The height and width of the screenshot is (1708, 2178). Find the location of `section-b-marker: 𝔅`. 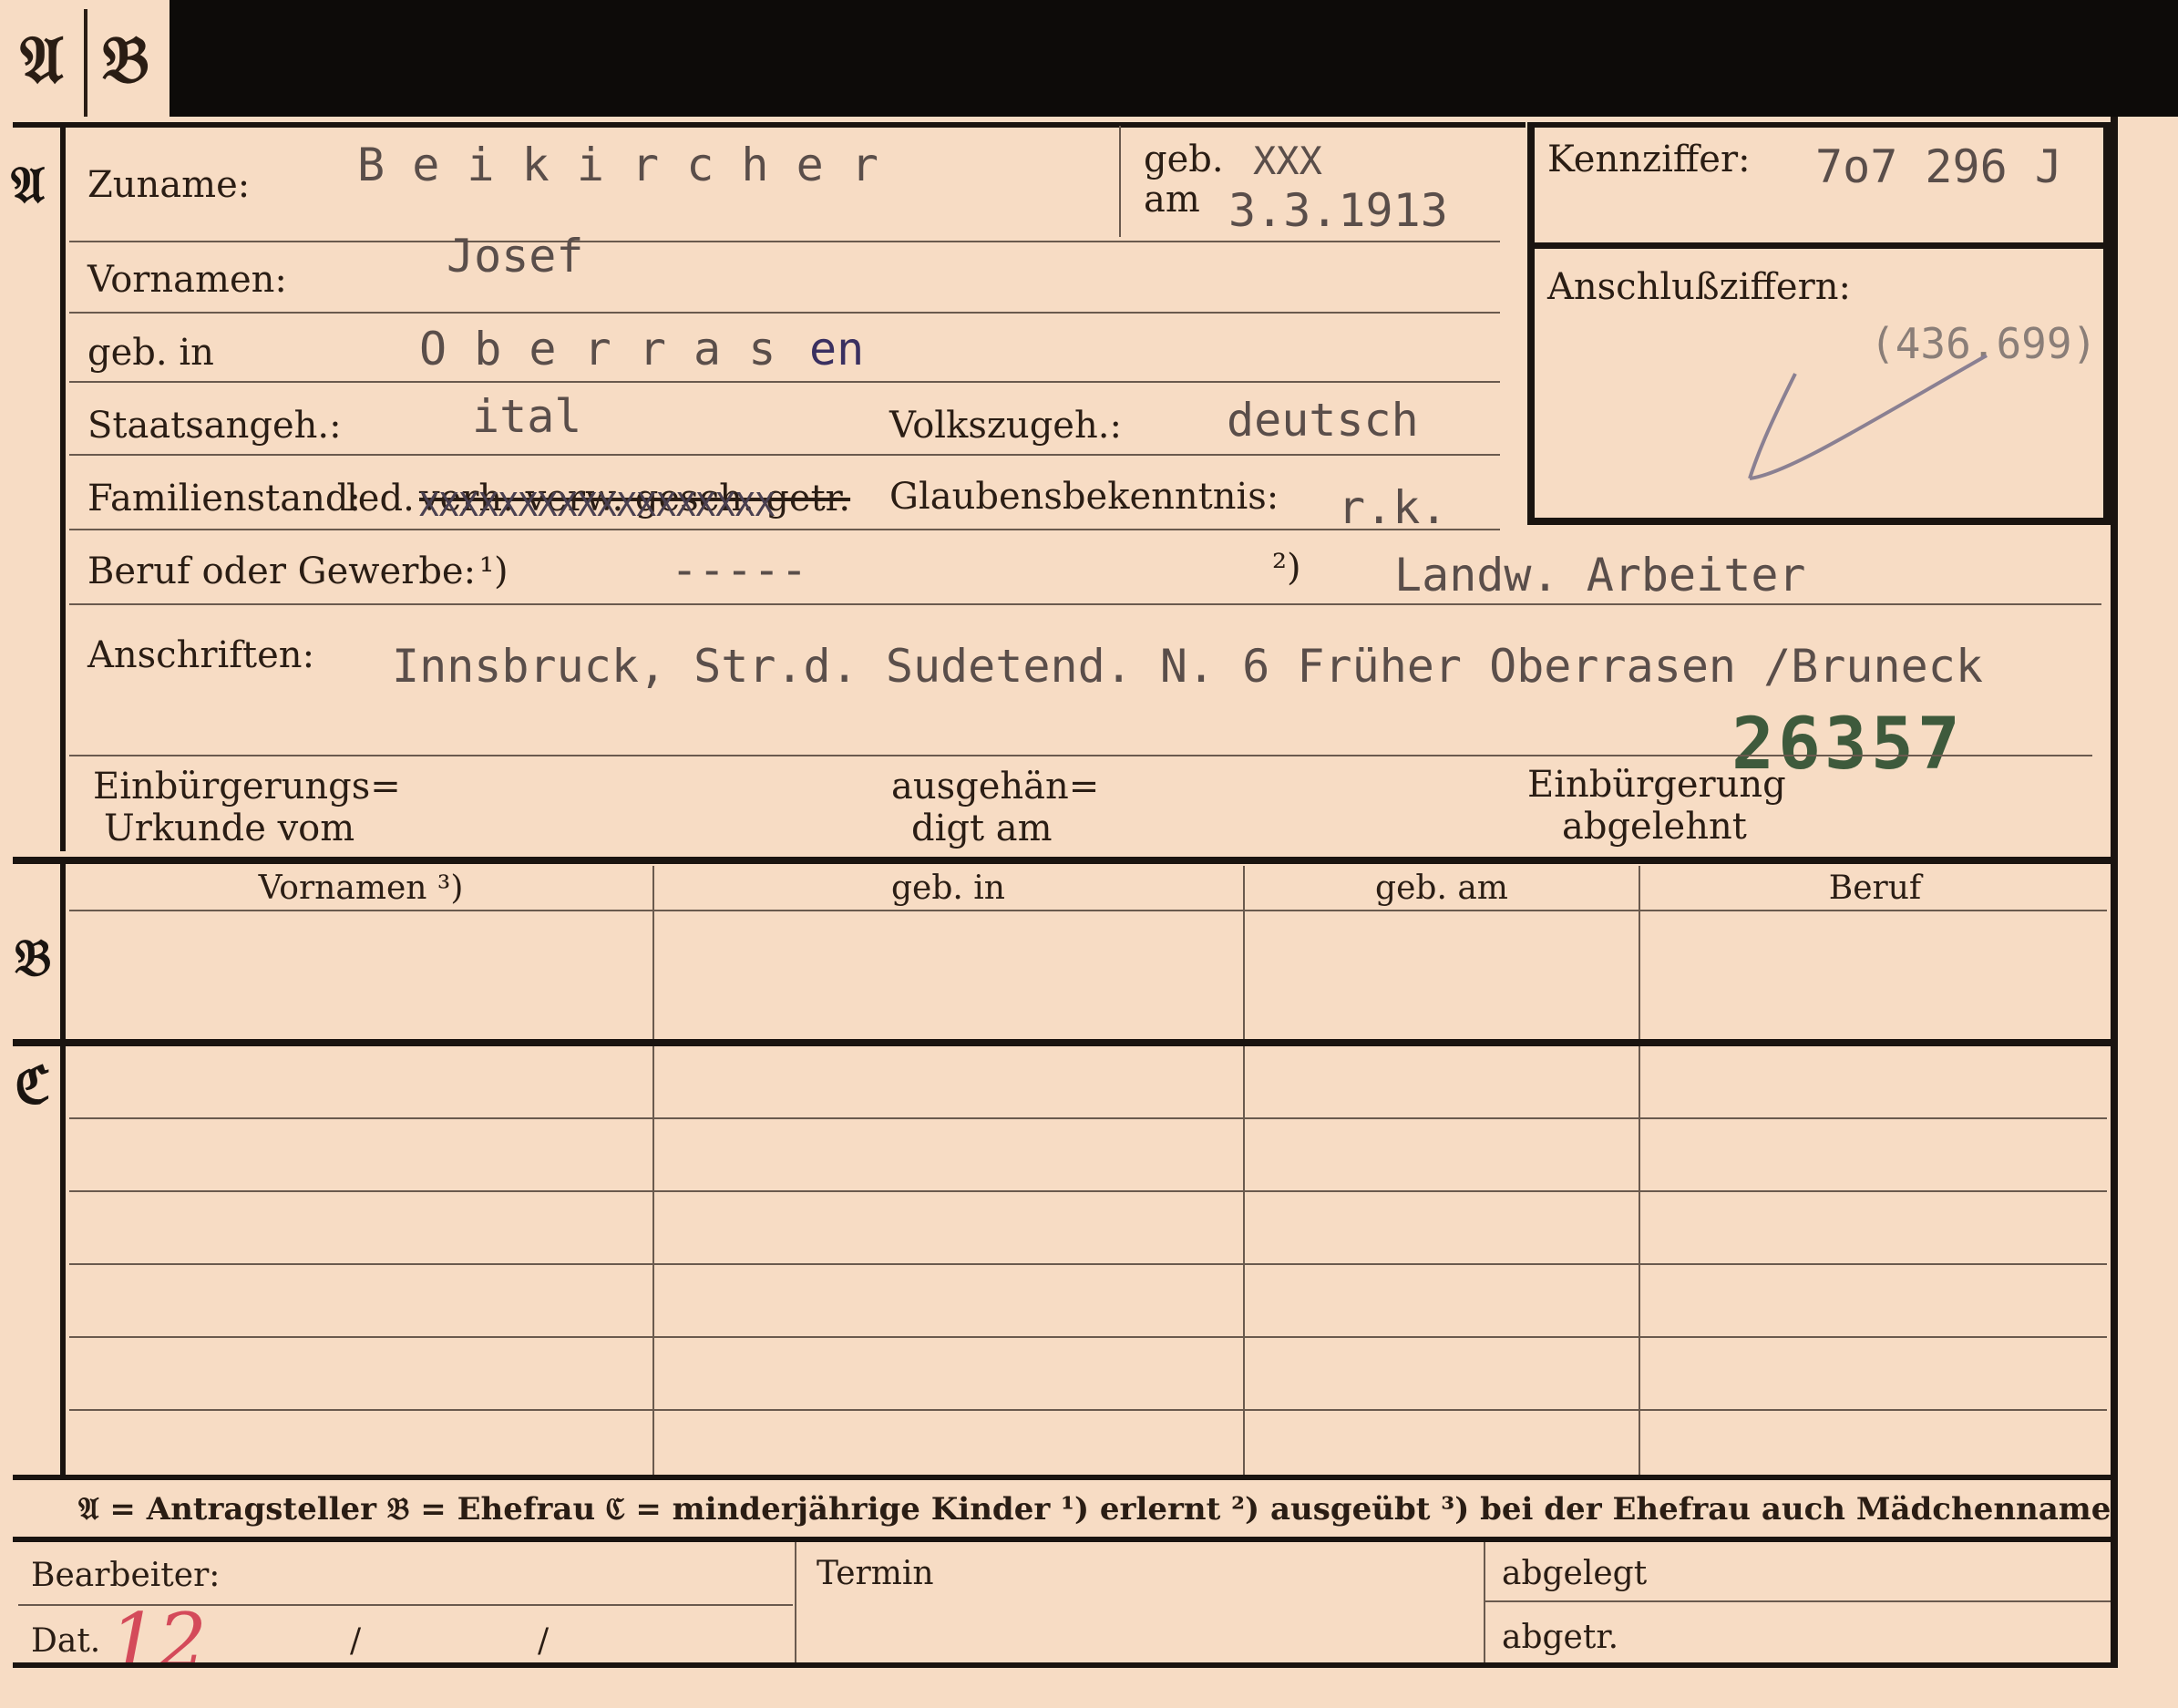

section-b-marker: 𝔅 is located at coordinates (33, 958).